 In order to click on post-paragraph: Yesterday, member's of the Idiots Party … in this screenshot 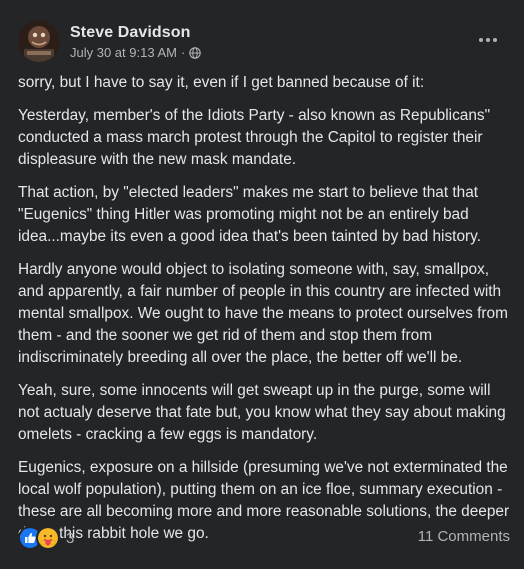, I will do `click(254, 137)`.